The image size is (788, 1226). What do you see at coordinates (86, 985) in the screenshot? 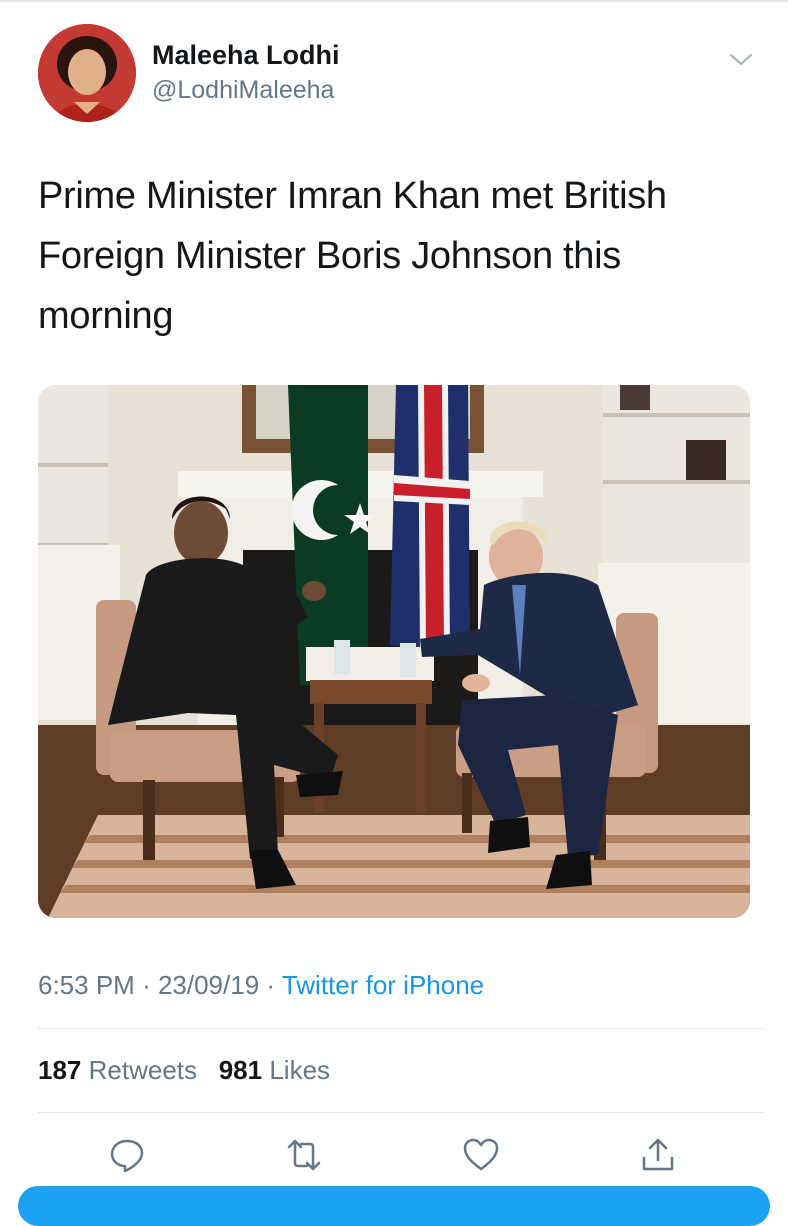
I see `tweet-time: 6:53 PM` at bounding box center [86, 985].